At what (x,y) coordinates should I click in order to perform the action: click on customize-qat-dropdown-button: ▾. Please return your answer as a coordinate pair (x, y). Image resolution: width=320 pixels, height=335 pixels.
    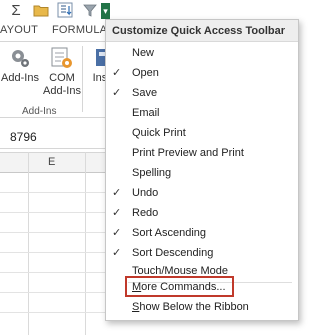
    Looking at the image, I should click on (105, 11).